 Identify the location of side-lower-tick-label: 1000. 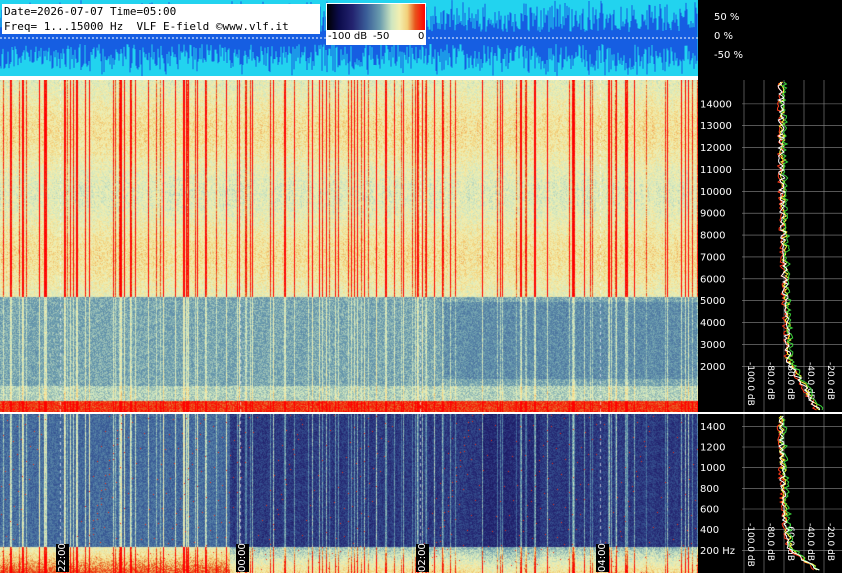
(712, 468).